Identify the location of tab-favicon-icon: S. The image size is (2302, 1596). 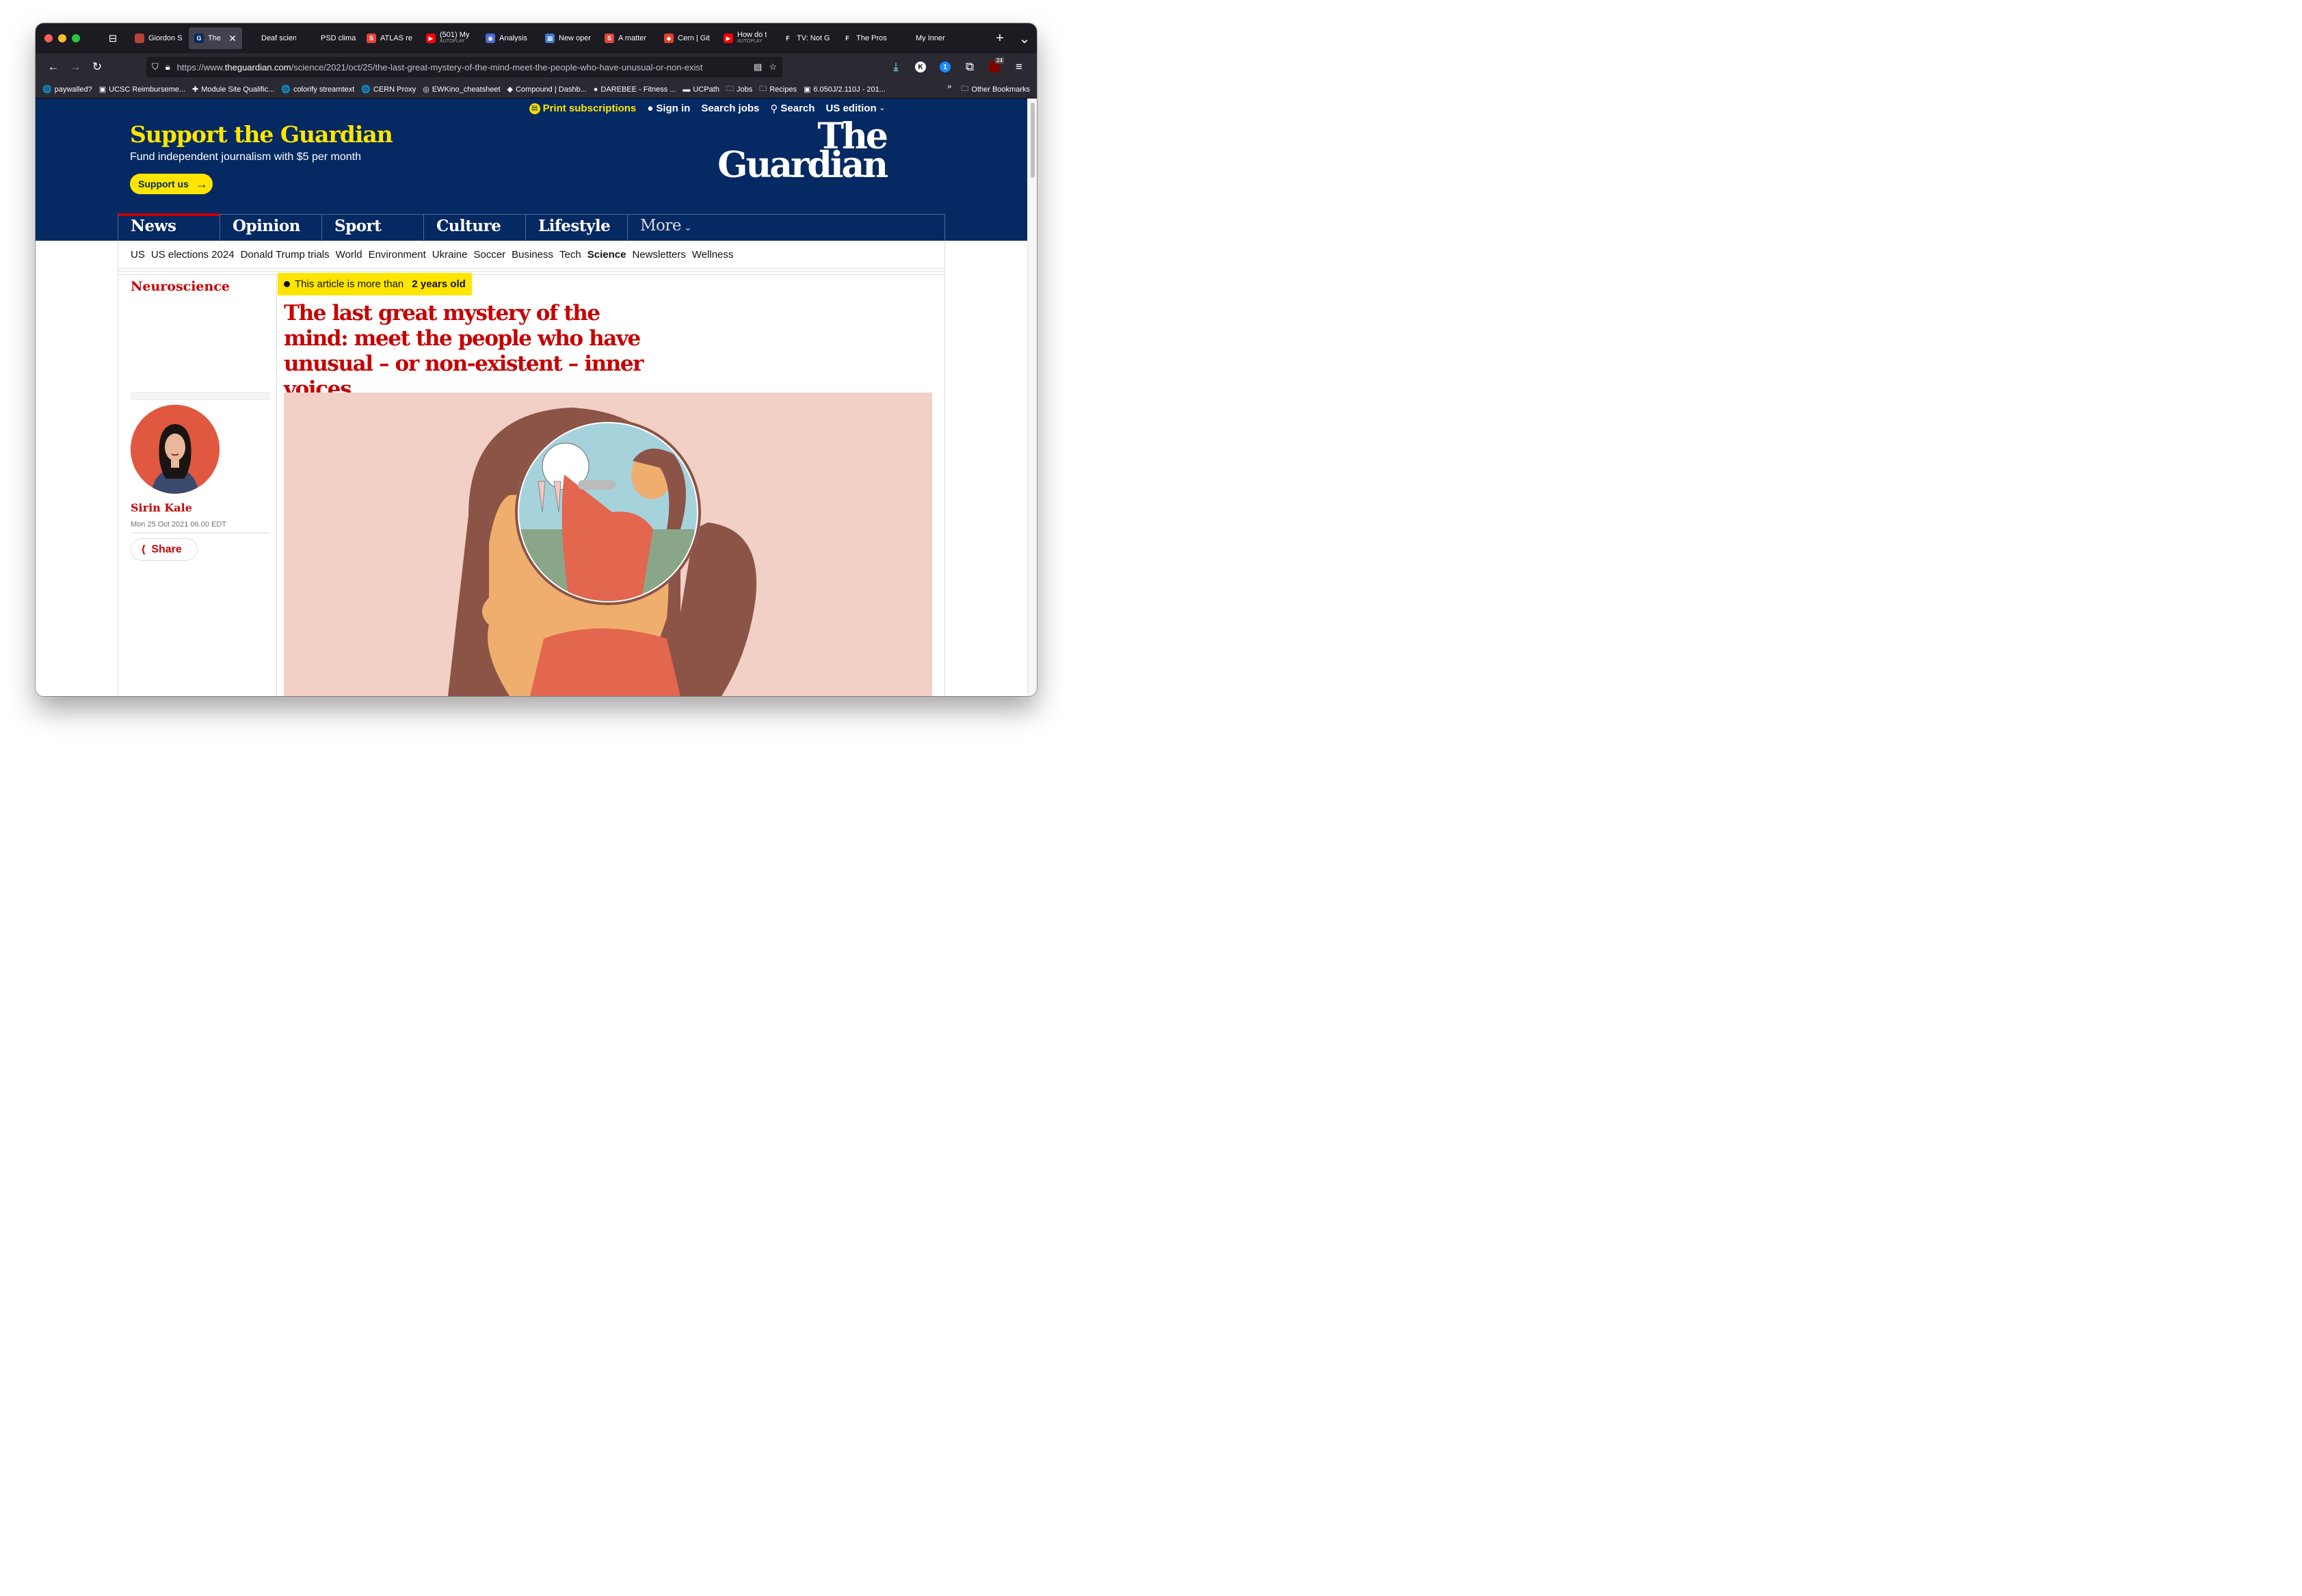
(609, 38).